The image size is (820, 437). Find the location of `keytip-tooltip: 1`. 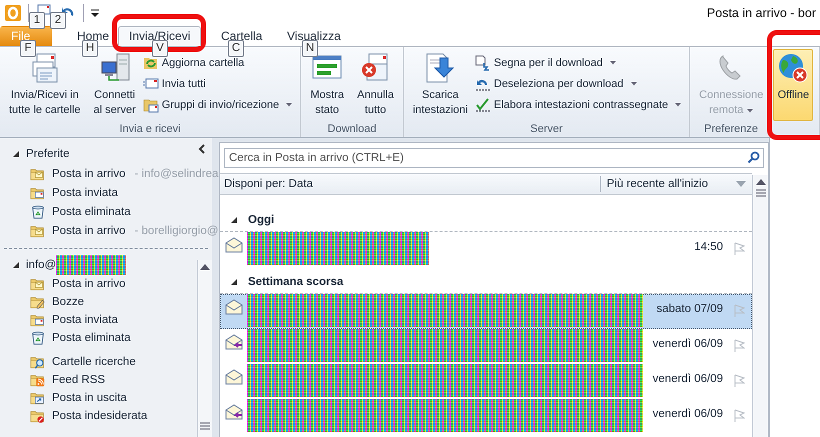

keytip-tooltip: 1 is located at coordinates (37, 20).